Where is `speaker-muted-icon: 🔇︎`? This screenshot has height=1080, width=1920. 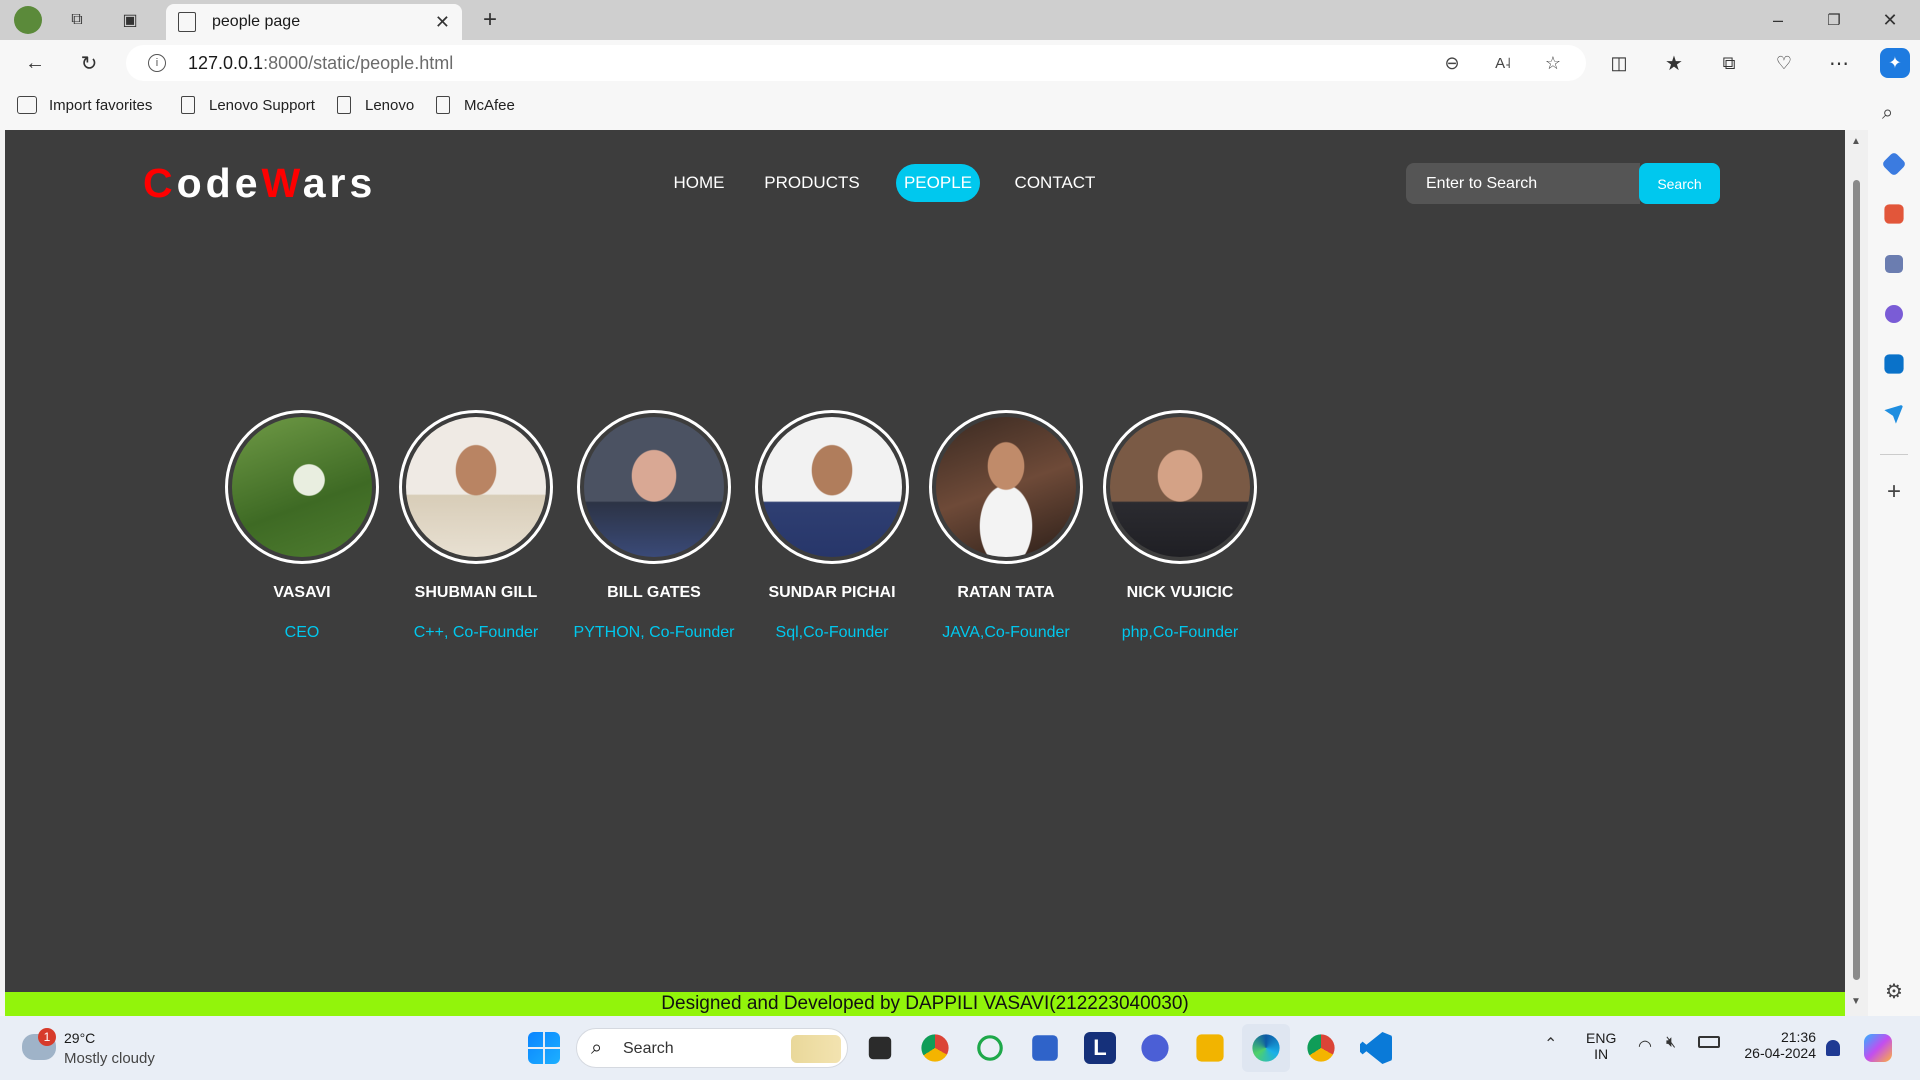
speaker-muted-icon: 🔇︎ is located at coordinates (1671, 1043).